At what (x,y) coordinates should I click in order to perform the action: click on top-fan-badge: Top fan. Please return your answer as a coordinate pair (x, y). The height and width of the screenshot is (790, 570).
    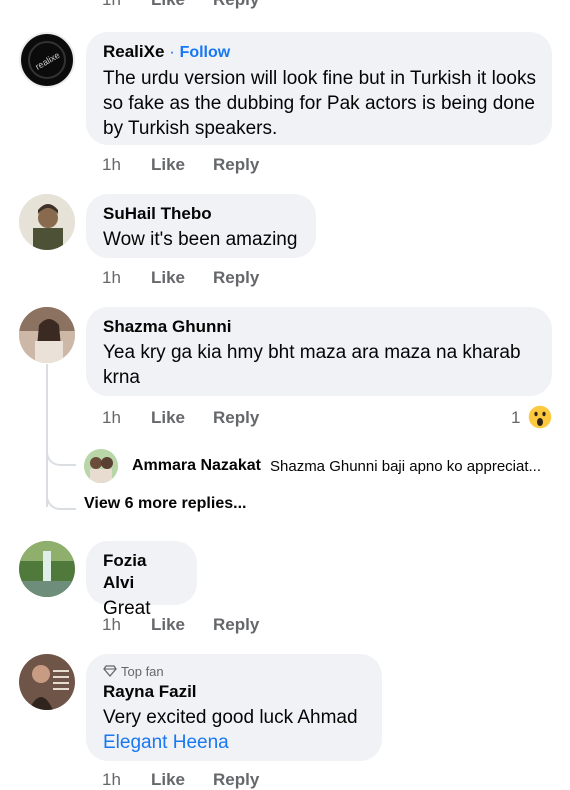
    Looking at the image, I should click on (234, 672).